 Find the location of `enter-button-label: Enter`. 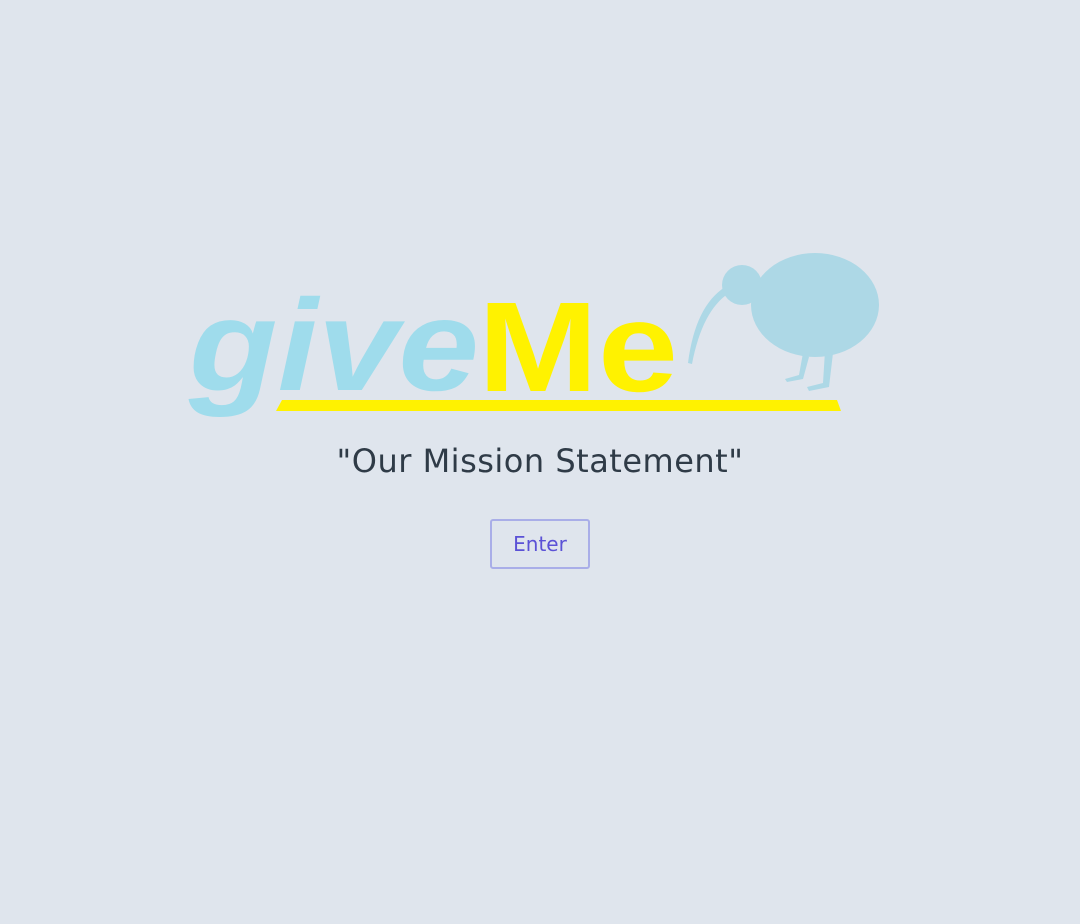

enter-button-label: Enter is located at coordinates (540, 544).